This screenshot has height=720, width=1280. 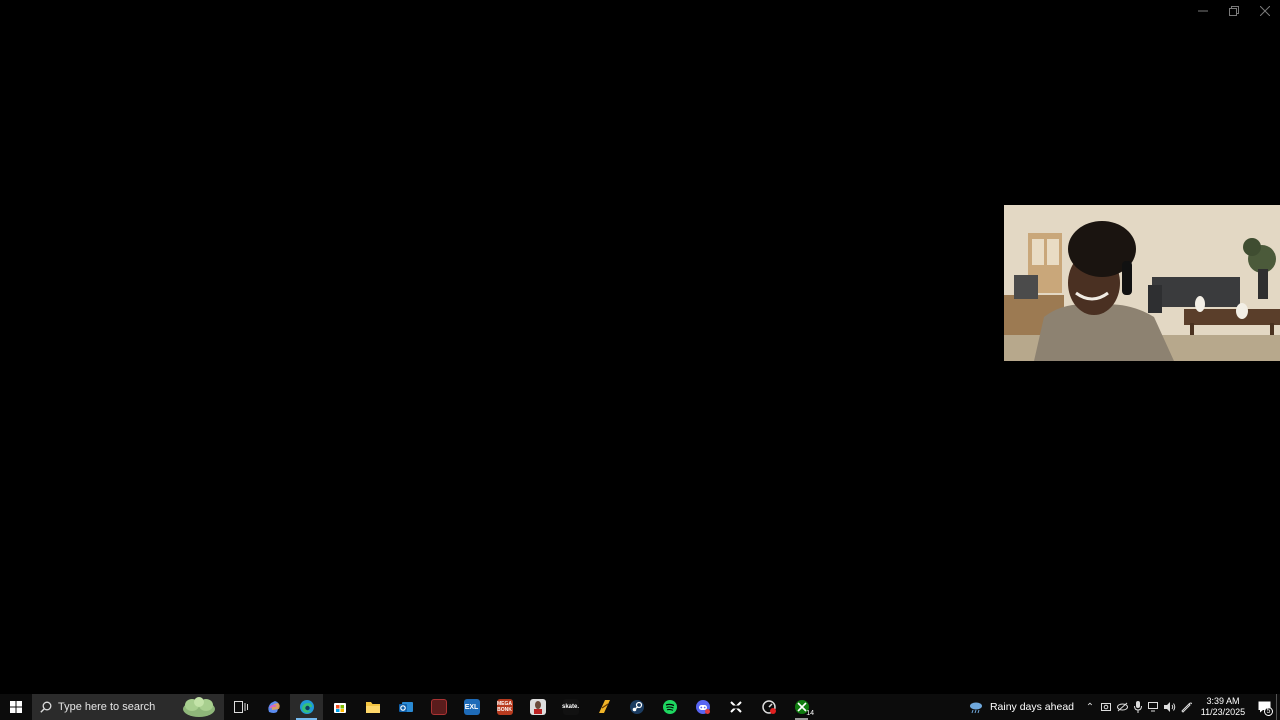 I want to click on taskbar-app-speedtest, so click(x=768, y=707).